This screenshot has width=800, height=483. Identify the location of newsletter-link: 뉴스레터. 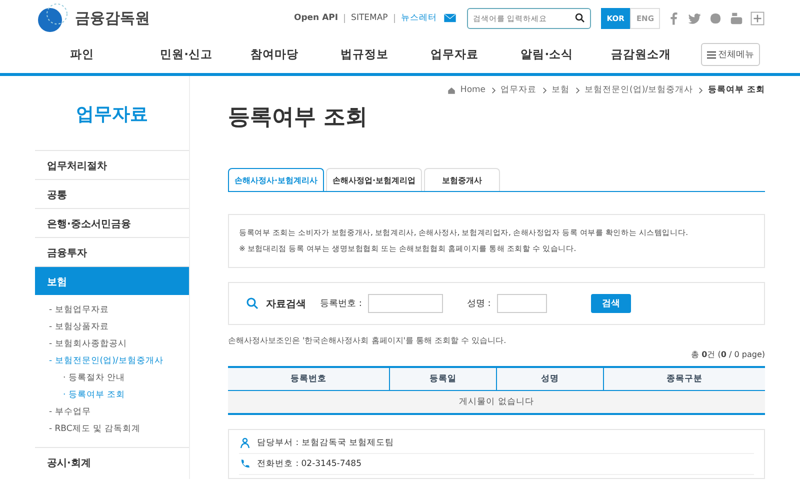
(418, 18).